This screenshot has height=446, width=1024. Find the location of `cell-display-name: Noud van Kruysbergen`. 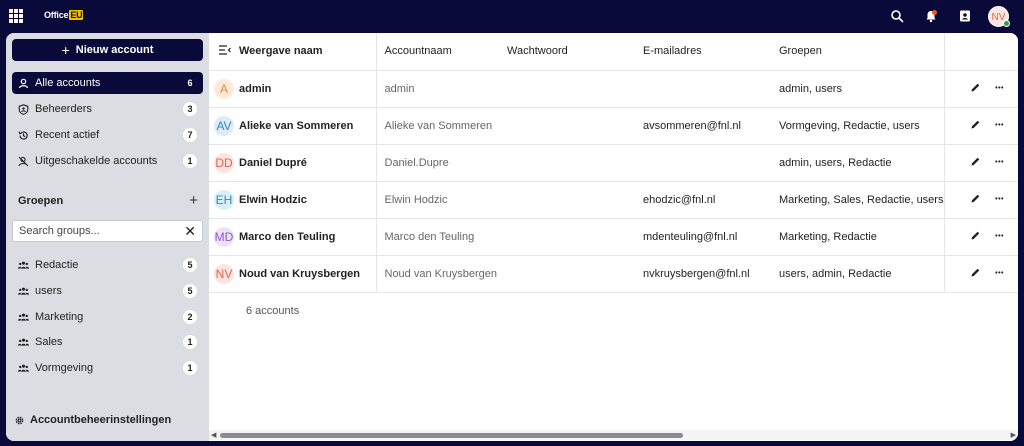

cell-display-name: Noud van Kruysbergen is located at coordinates (308, 274).